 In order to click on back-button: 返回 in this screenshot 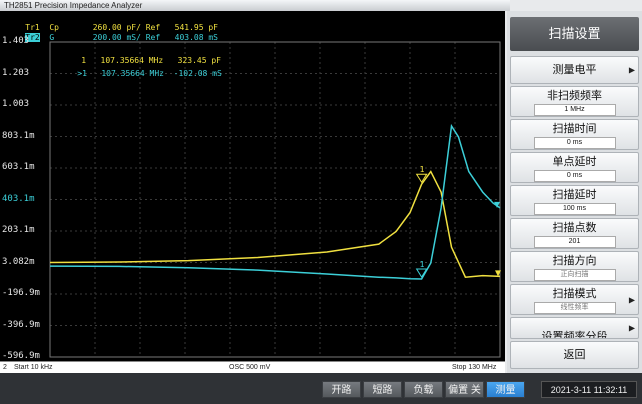, I will do `click(574, 355)`.